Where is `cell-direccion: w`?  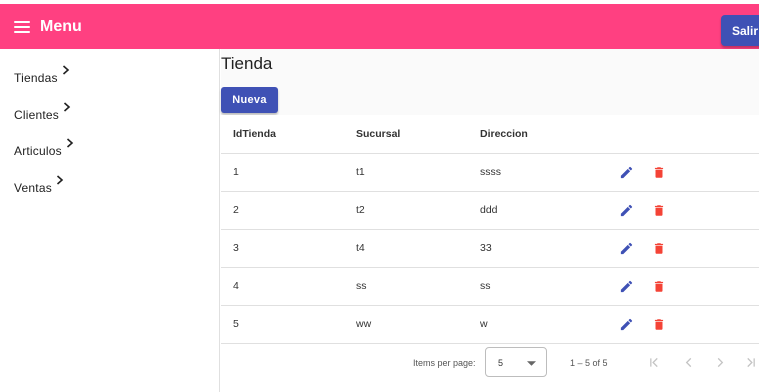
cell-direccion: w is located at coordinates (548, 324).